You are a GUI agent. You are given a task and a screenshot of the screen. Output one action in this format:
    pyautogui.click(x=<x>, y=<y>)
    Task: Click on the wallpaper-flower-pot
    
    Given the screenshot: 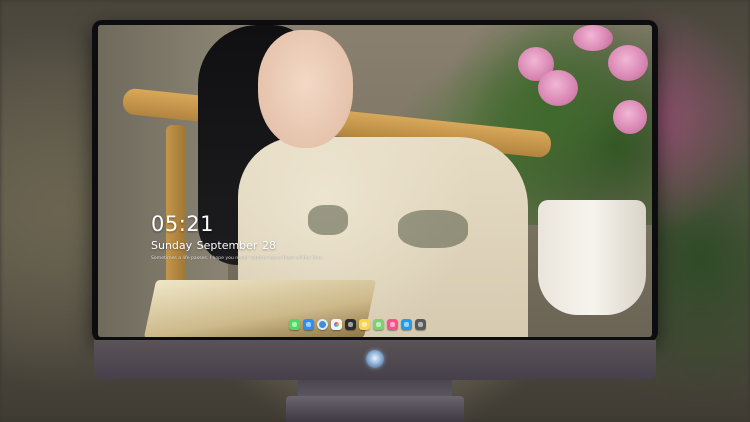 What is the action you would take?
    pyautogui.click(x=592, y=257)
    